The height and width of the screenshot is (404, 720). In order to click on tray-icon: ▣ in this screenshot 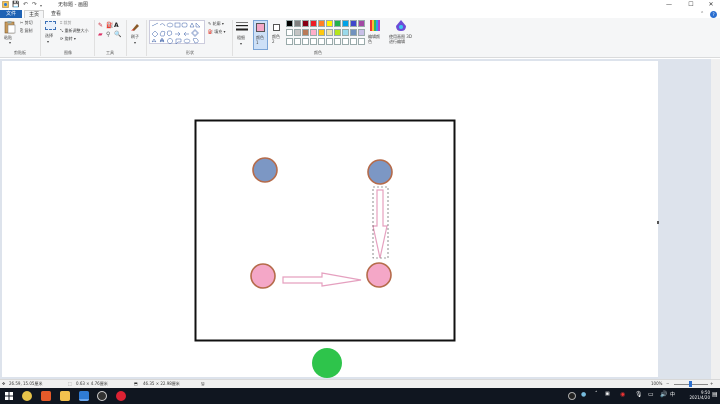, I will do `click(607, 394)`.